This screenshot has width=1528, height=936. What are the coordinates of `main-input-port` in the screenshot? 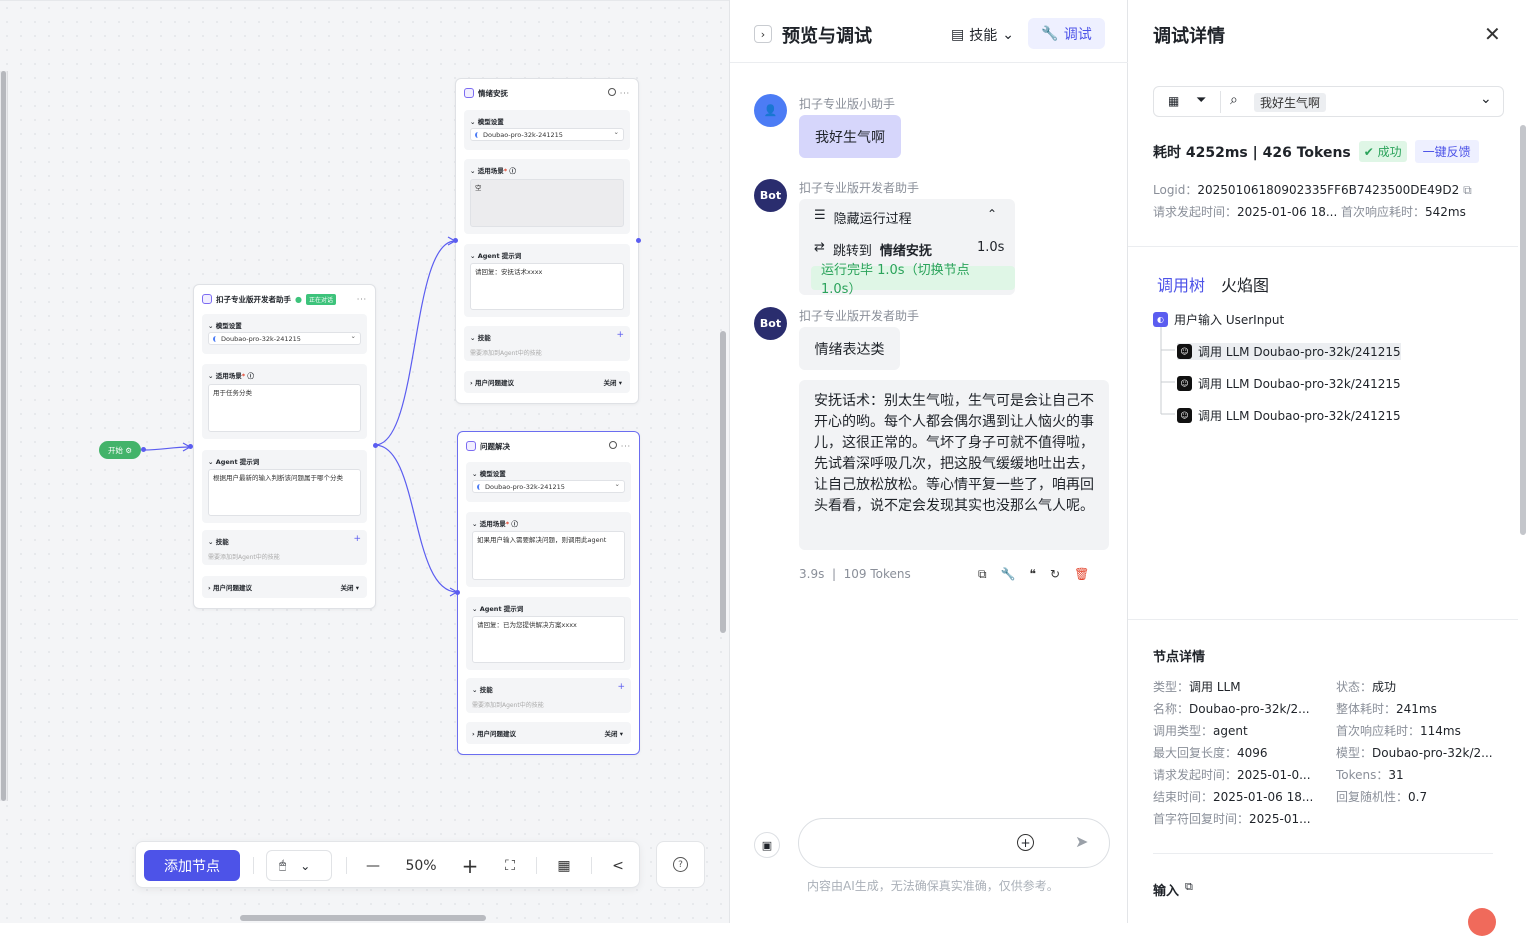 It's located at (190, 446).